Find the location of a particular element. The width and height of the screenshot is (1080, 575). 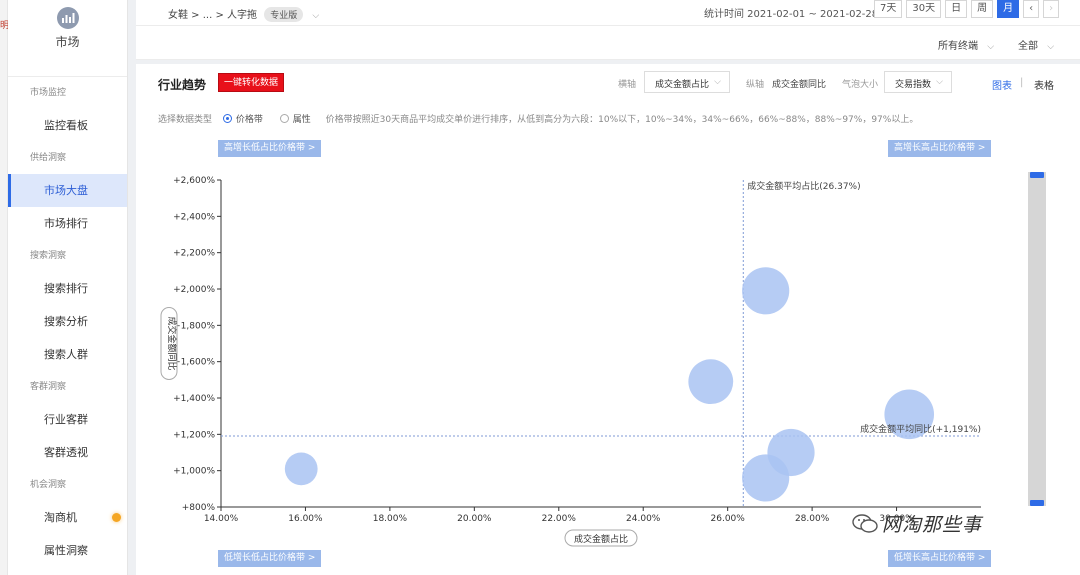

chart-scrollbar is located at coordinates (1037, 339).